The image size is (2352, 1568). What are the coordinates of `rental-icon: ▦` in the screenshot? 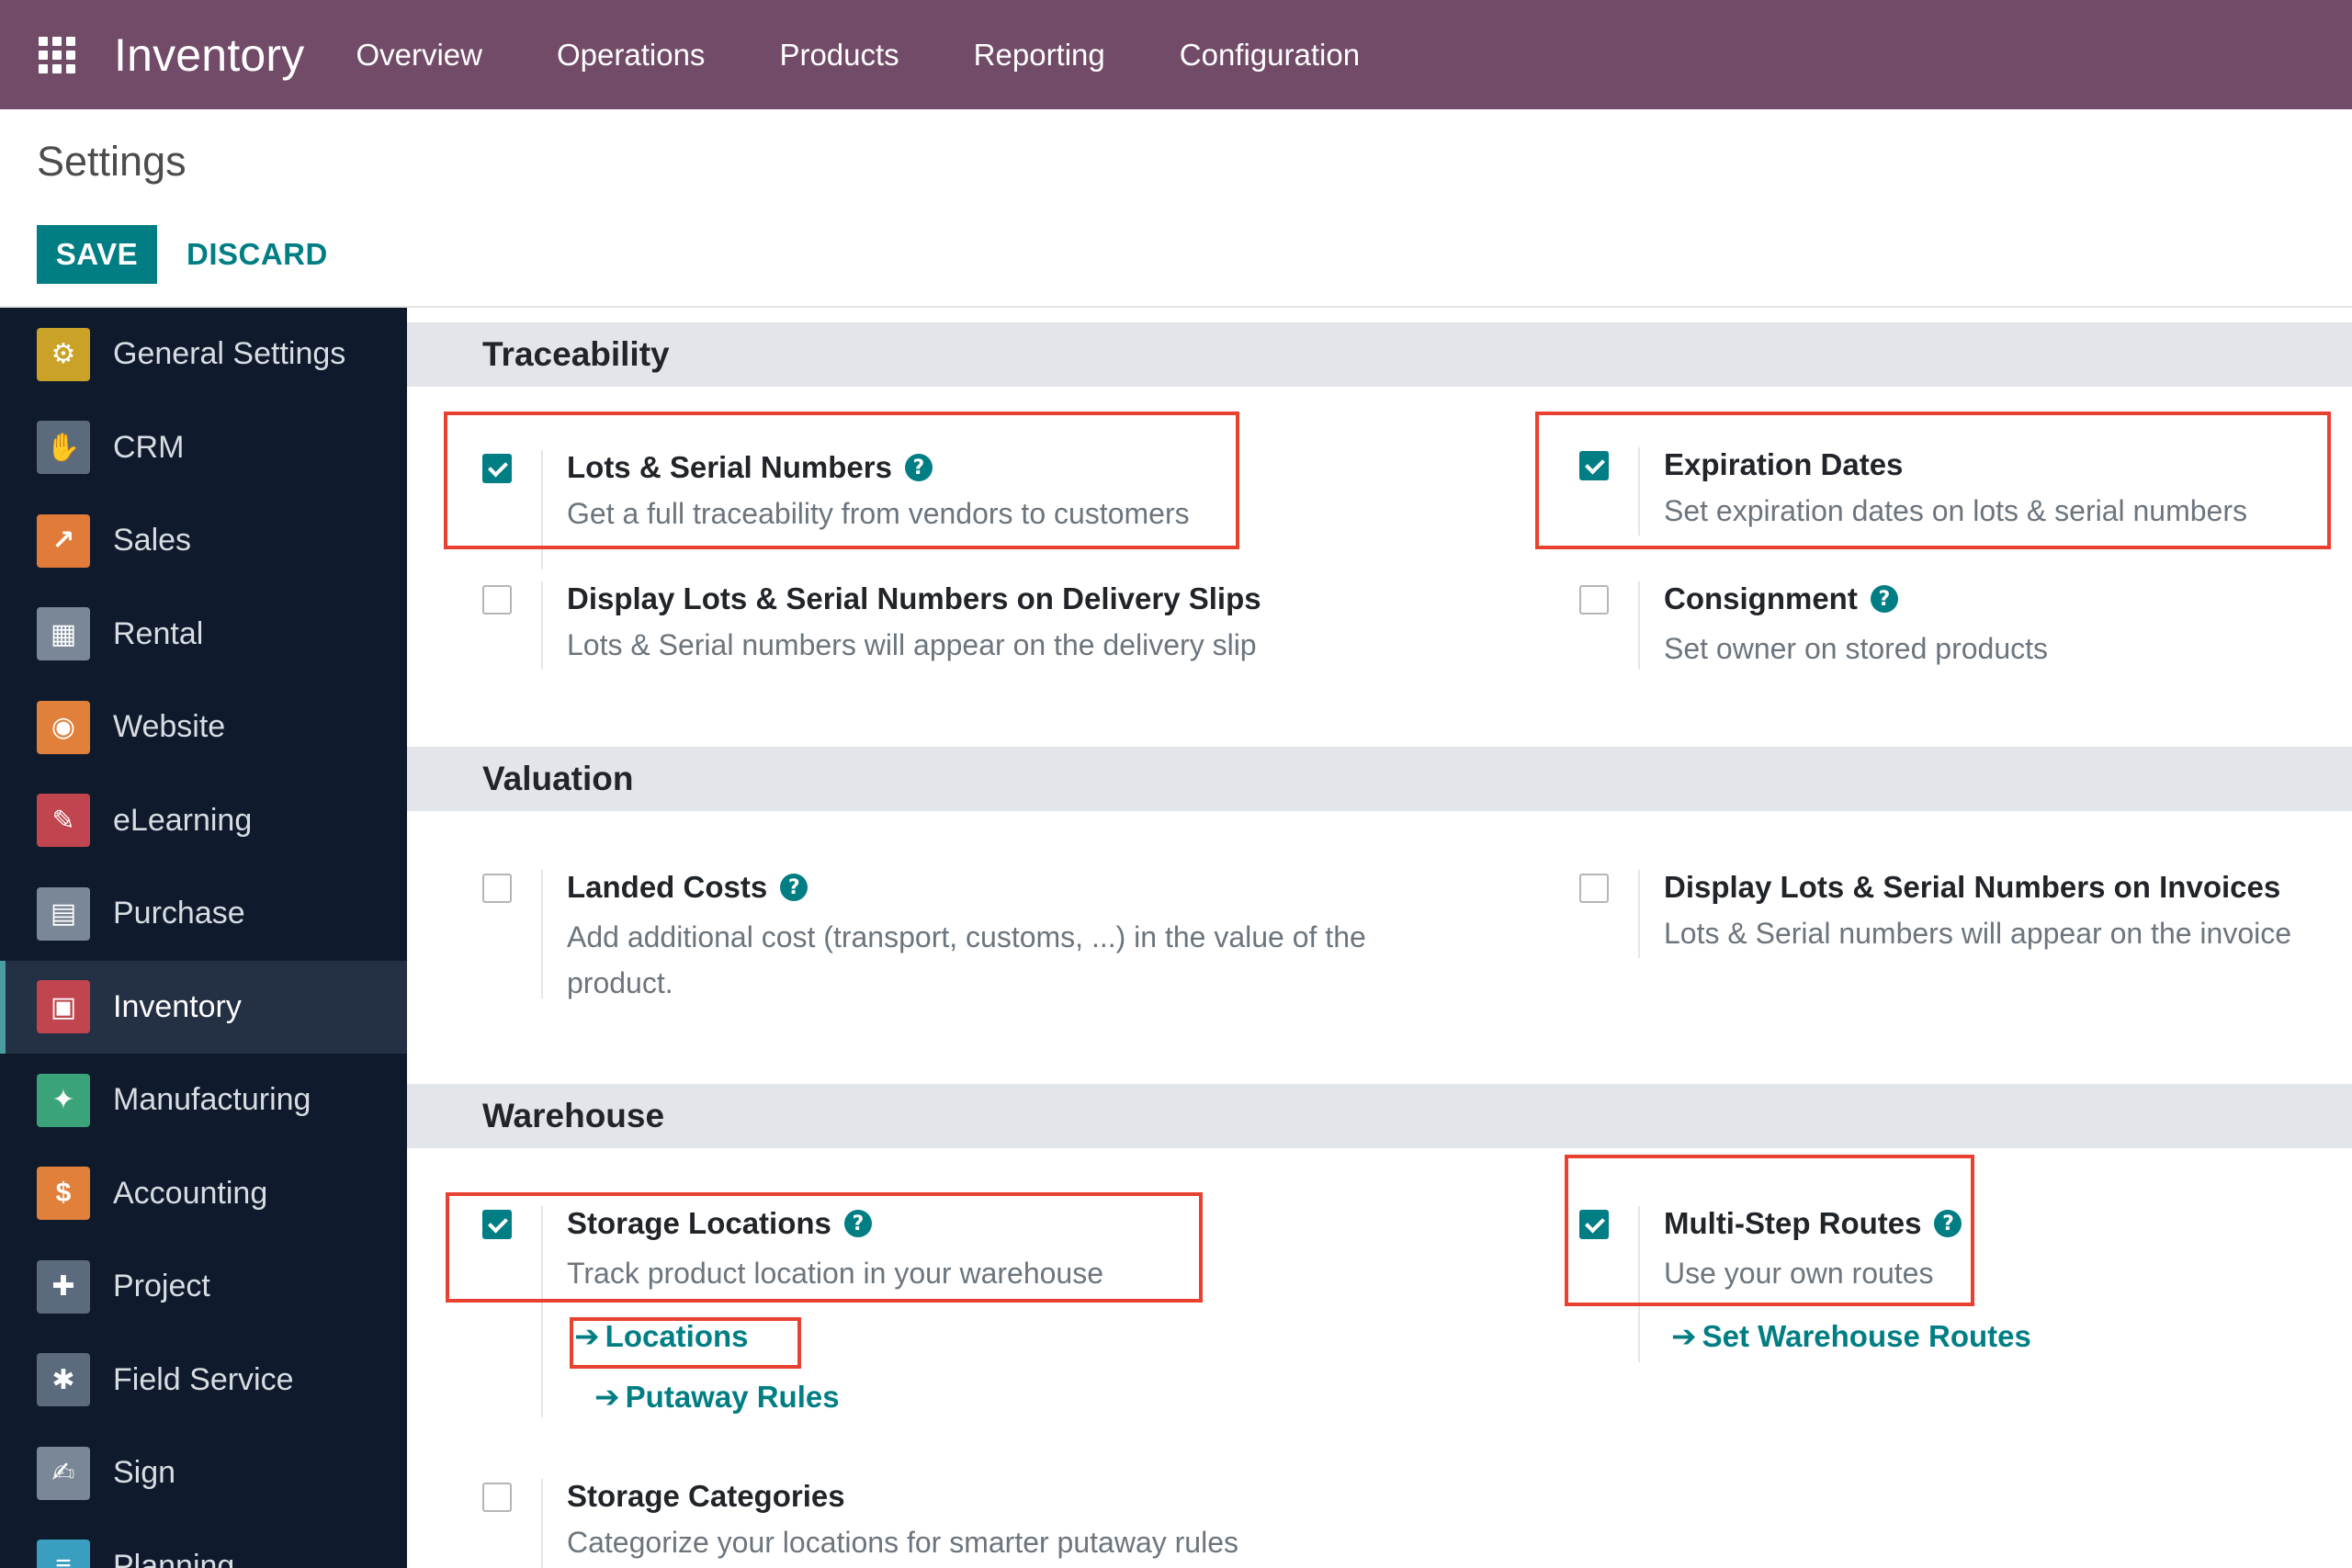 It's located at (63, 634).